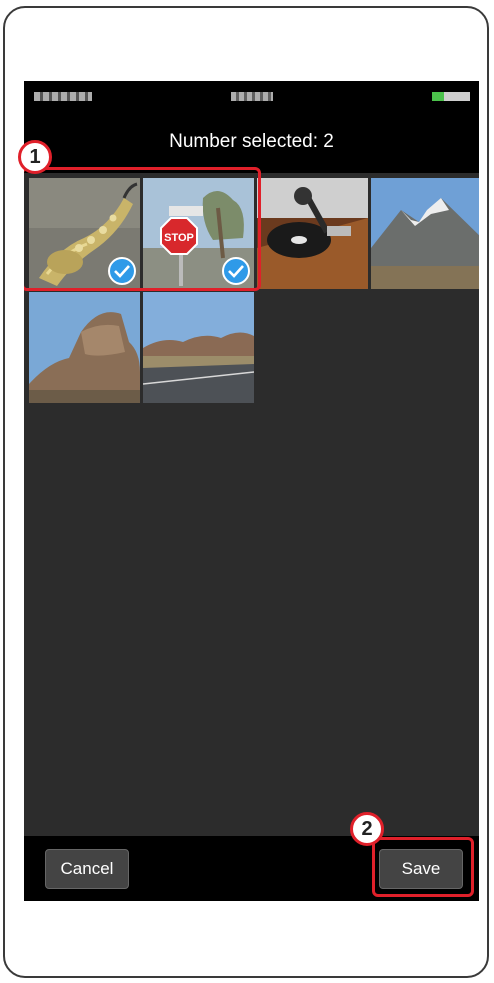 The height and width of the screenshot is (983, 494). I want to click on photo-thumbnail-rock-formation, so click(84, 347).